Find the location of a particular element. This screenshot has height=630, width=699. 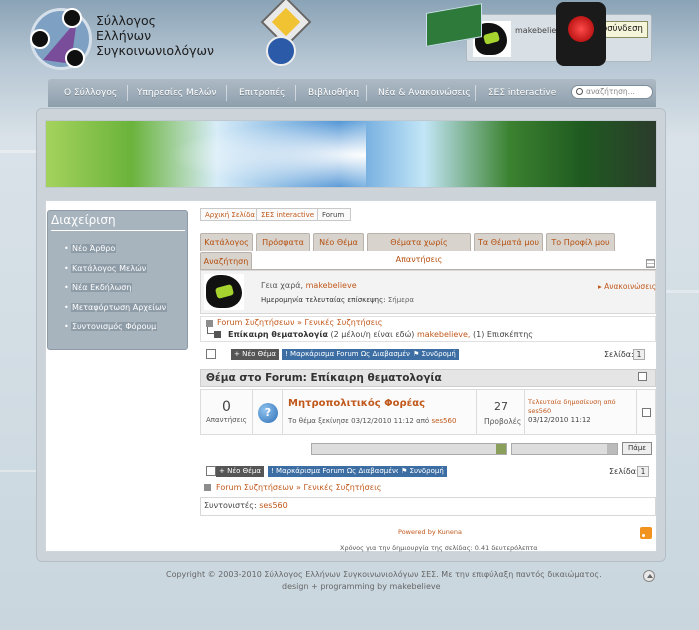

topic-title-link: Μητροπολιτικός Φορέας is located at coordinates (356, 403).